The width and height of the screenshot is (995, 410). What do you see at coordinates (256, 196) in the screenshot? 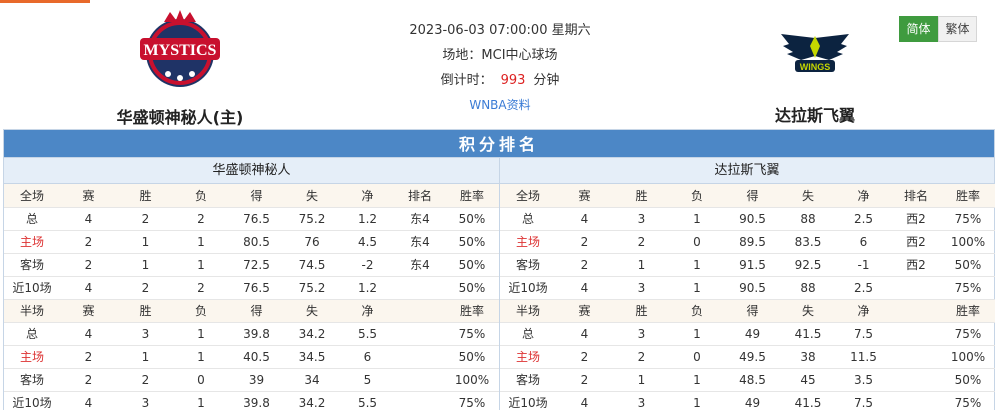
I see `column-header: 得` at bounding box center [256, 196].